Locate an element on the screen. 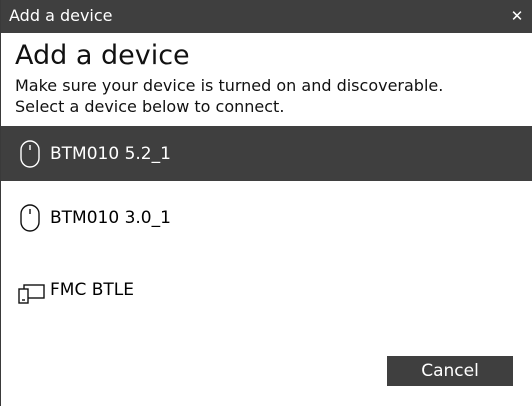 The width and height of the screenshot is (532, 406). close-button: ✕ is located at coordinates (517, 16).